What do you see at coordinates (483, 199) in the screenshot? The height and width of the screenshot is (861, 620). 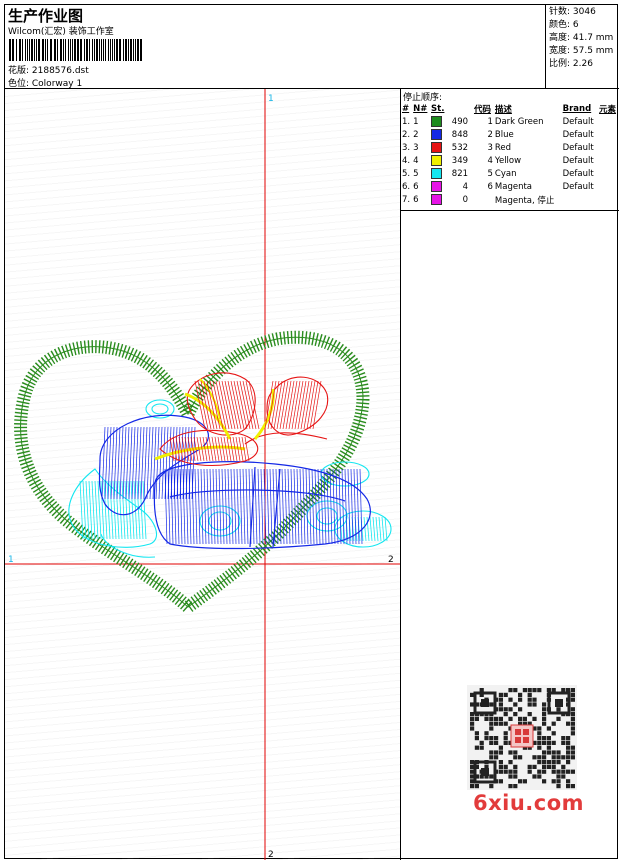 I see `row-code` at bounding box center [483, 199].